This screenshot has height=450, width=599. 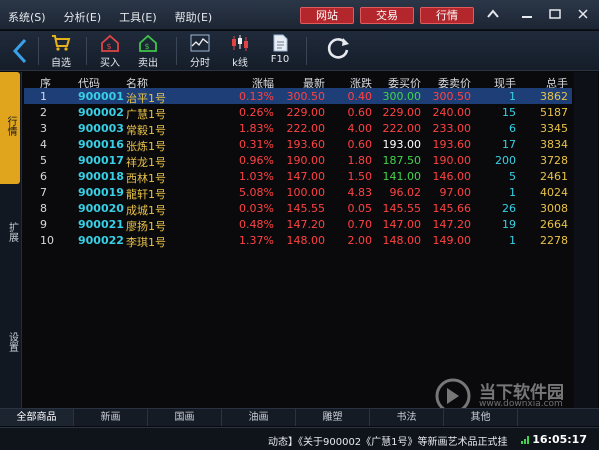 What do you see at coordinates (333, 417) in the screenshot?
I see `tab-sculpture: 雕塑` at bounding box center [333, 417].